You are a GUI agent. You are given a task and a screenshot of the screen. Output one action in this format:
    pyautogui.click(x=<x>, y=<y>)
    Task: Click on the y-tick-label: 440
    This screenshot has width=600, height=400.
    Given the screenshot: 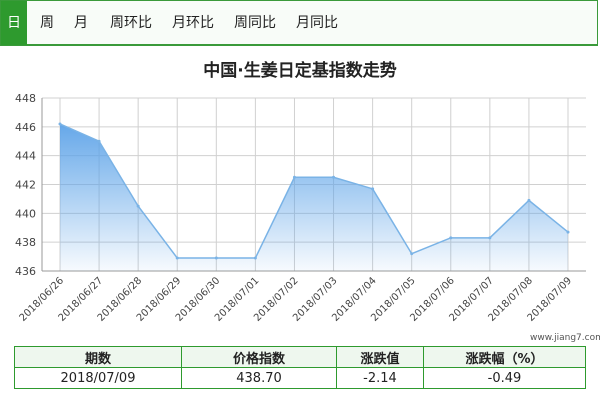 What is the action you would take?
    pyautogui.click(x=25, y=213)
    